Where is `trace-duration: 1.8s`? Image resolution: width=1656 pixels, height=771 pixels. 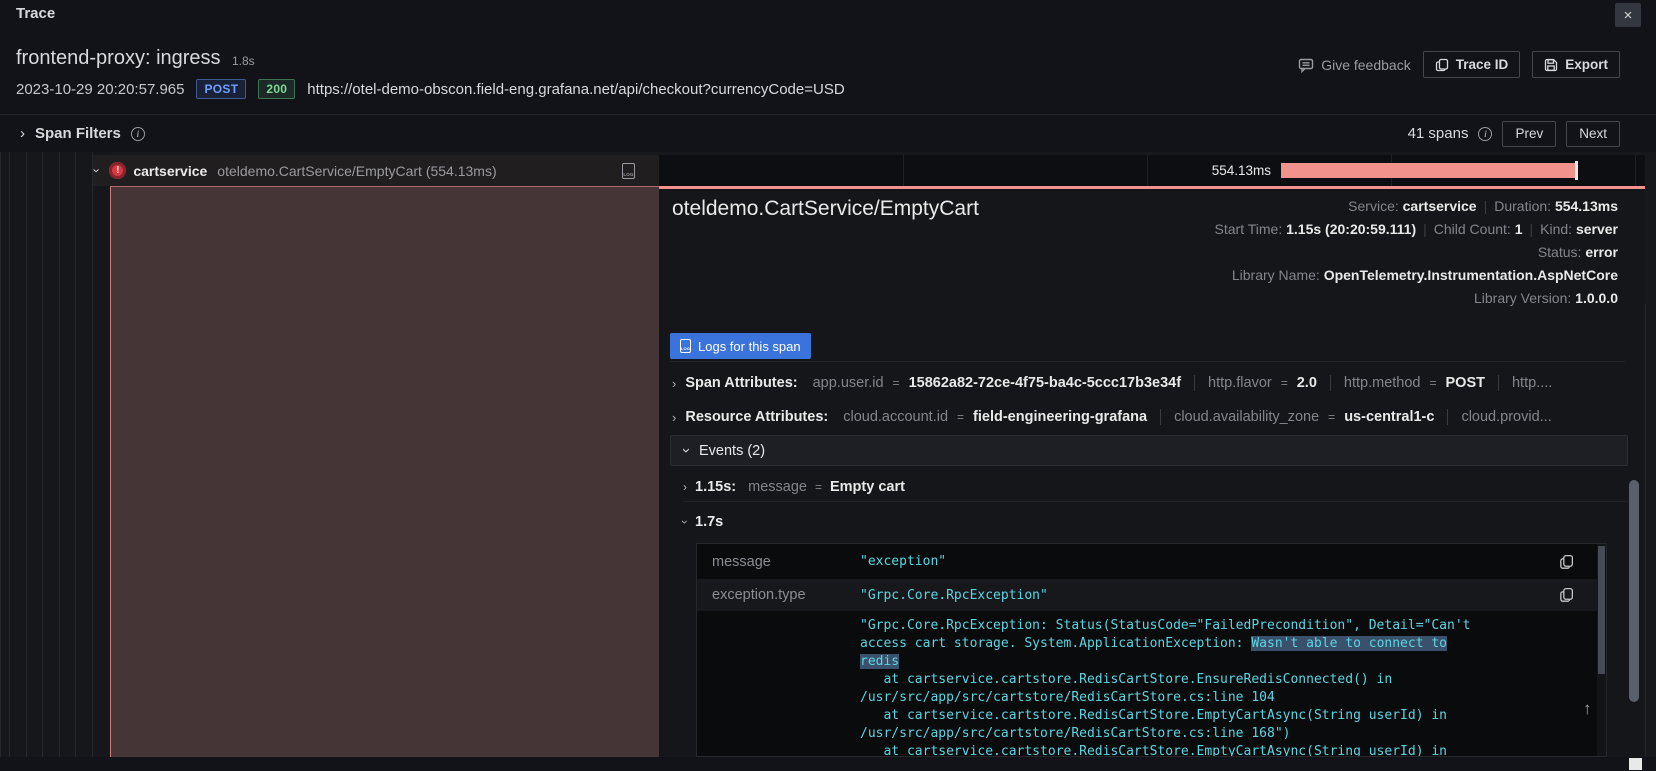 trace-duration: 1.8s is located at coordinates (243, 61).